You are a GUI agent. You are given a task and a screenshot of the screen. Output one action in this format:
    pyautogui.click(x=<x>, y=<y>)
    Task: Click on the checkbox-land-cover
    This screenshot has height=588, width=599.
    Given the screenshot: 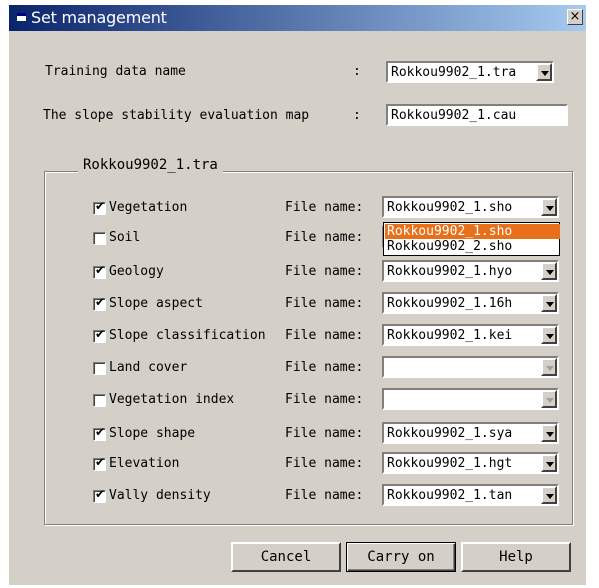 What is the action you would take?
    pyautogui.click(x=99, y=368)
    